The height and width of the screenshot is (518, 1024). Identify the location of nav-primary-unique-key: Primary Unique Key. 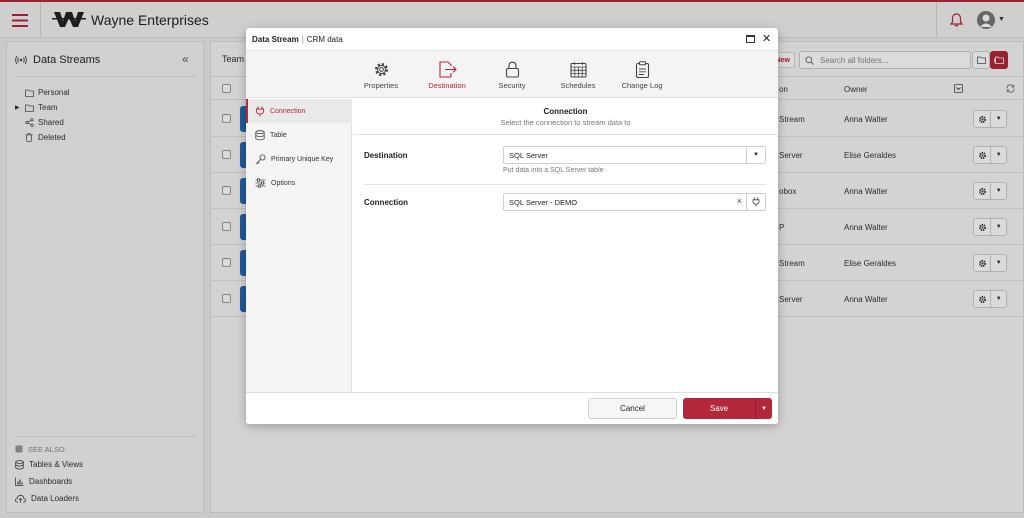
(299, 159).